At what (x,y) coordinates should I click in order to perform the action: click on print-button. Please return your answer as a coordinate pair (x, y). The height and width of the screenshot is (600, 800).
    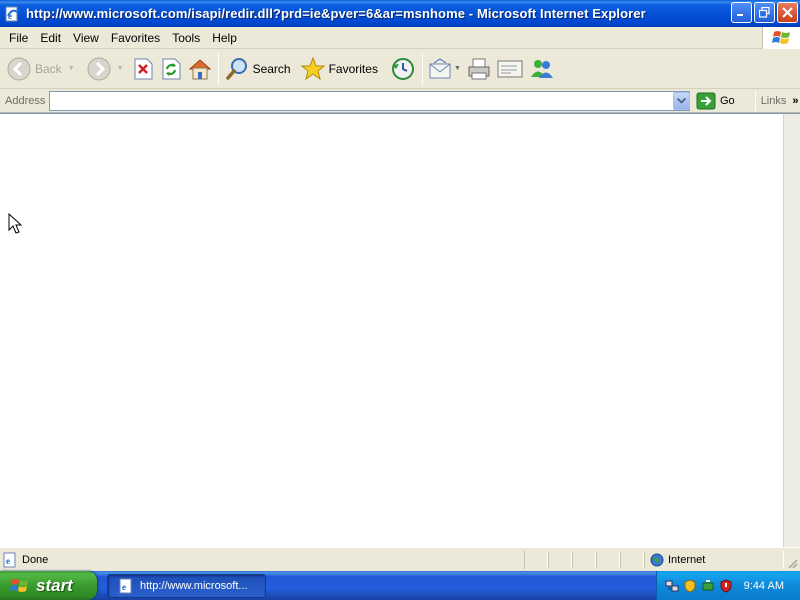
    Looking at the image, I should click on (479, 69).